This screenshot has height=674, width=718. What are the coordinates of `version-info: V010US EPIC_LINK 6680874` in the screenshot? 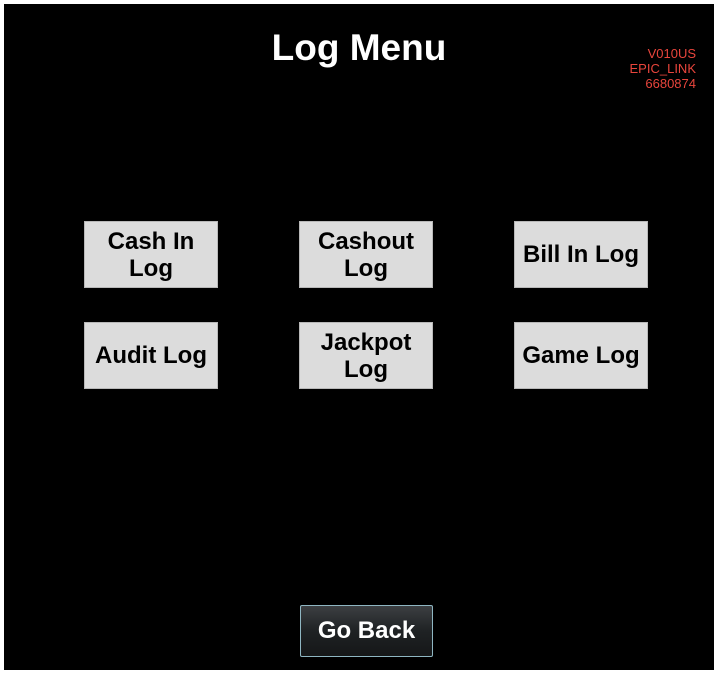 It's located at (663, 68).